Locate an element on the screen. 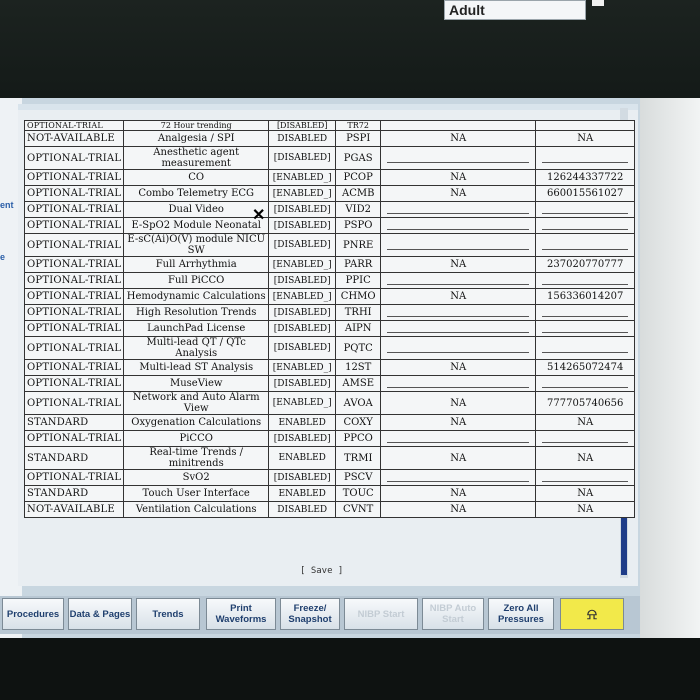 The image size is (700, 700). table-row: OPTIONAL-TRIAL SvO2 [DISABLED] PSCV is located at coordinates (329, 477).